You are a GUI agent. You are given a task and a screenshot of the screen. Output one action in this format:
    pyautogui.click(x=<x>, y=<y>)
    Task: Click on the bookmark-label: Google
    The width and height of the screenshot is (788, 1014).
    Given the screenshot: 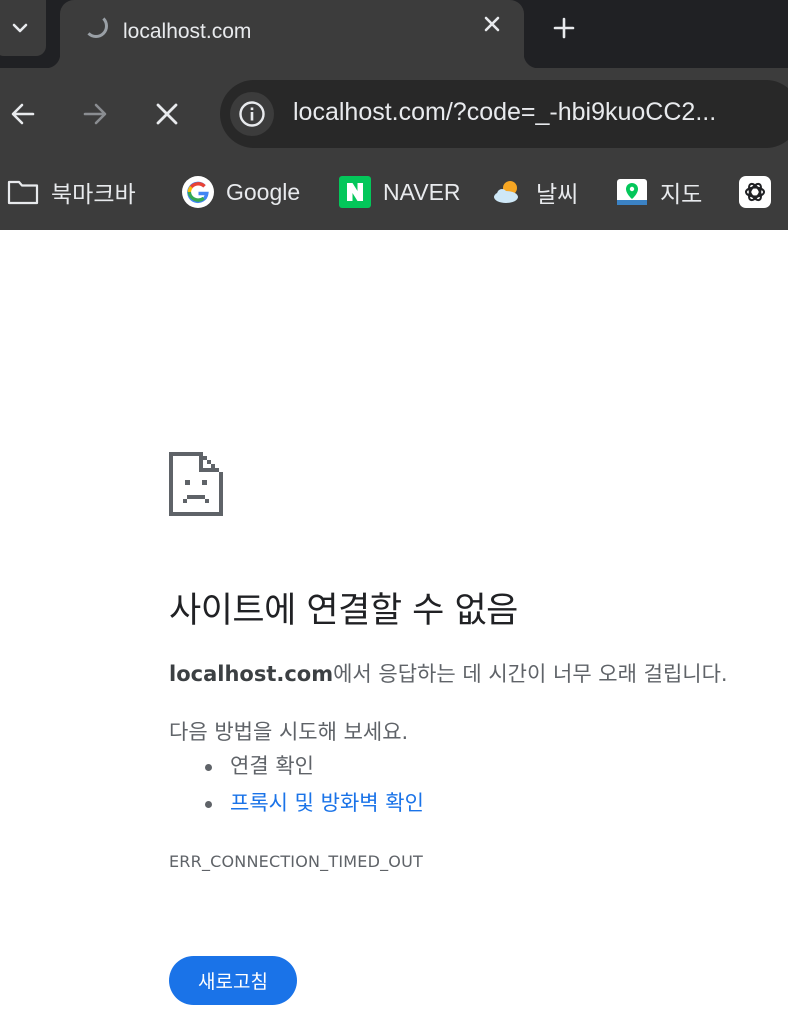 What is the action you would take?
    pyautogui.click(x=263, y=191)
    